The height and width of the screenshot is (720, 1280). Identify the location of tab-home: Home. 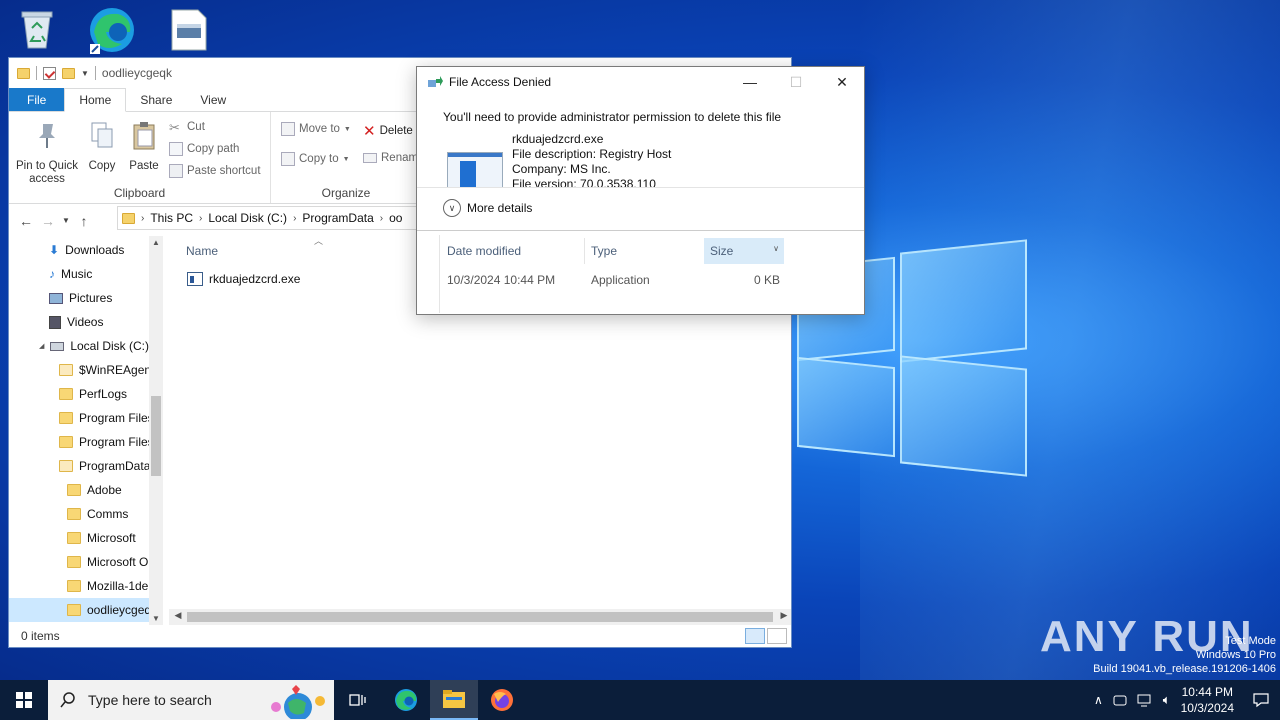
(95, 100).